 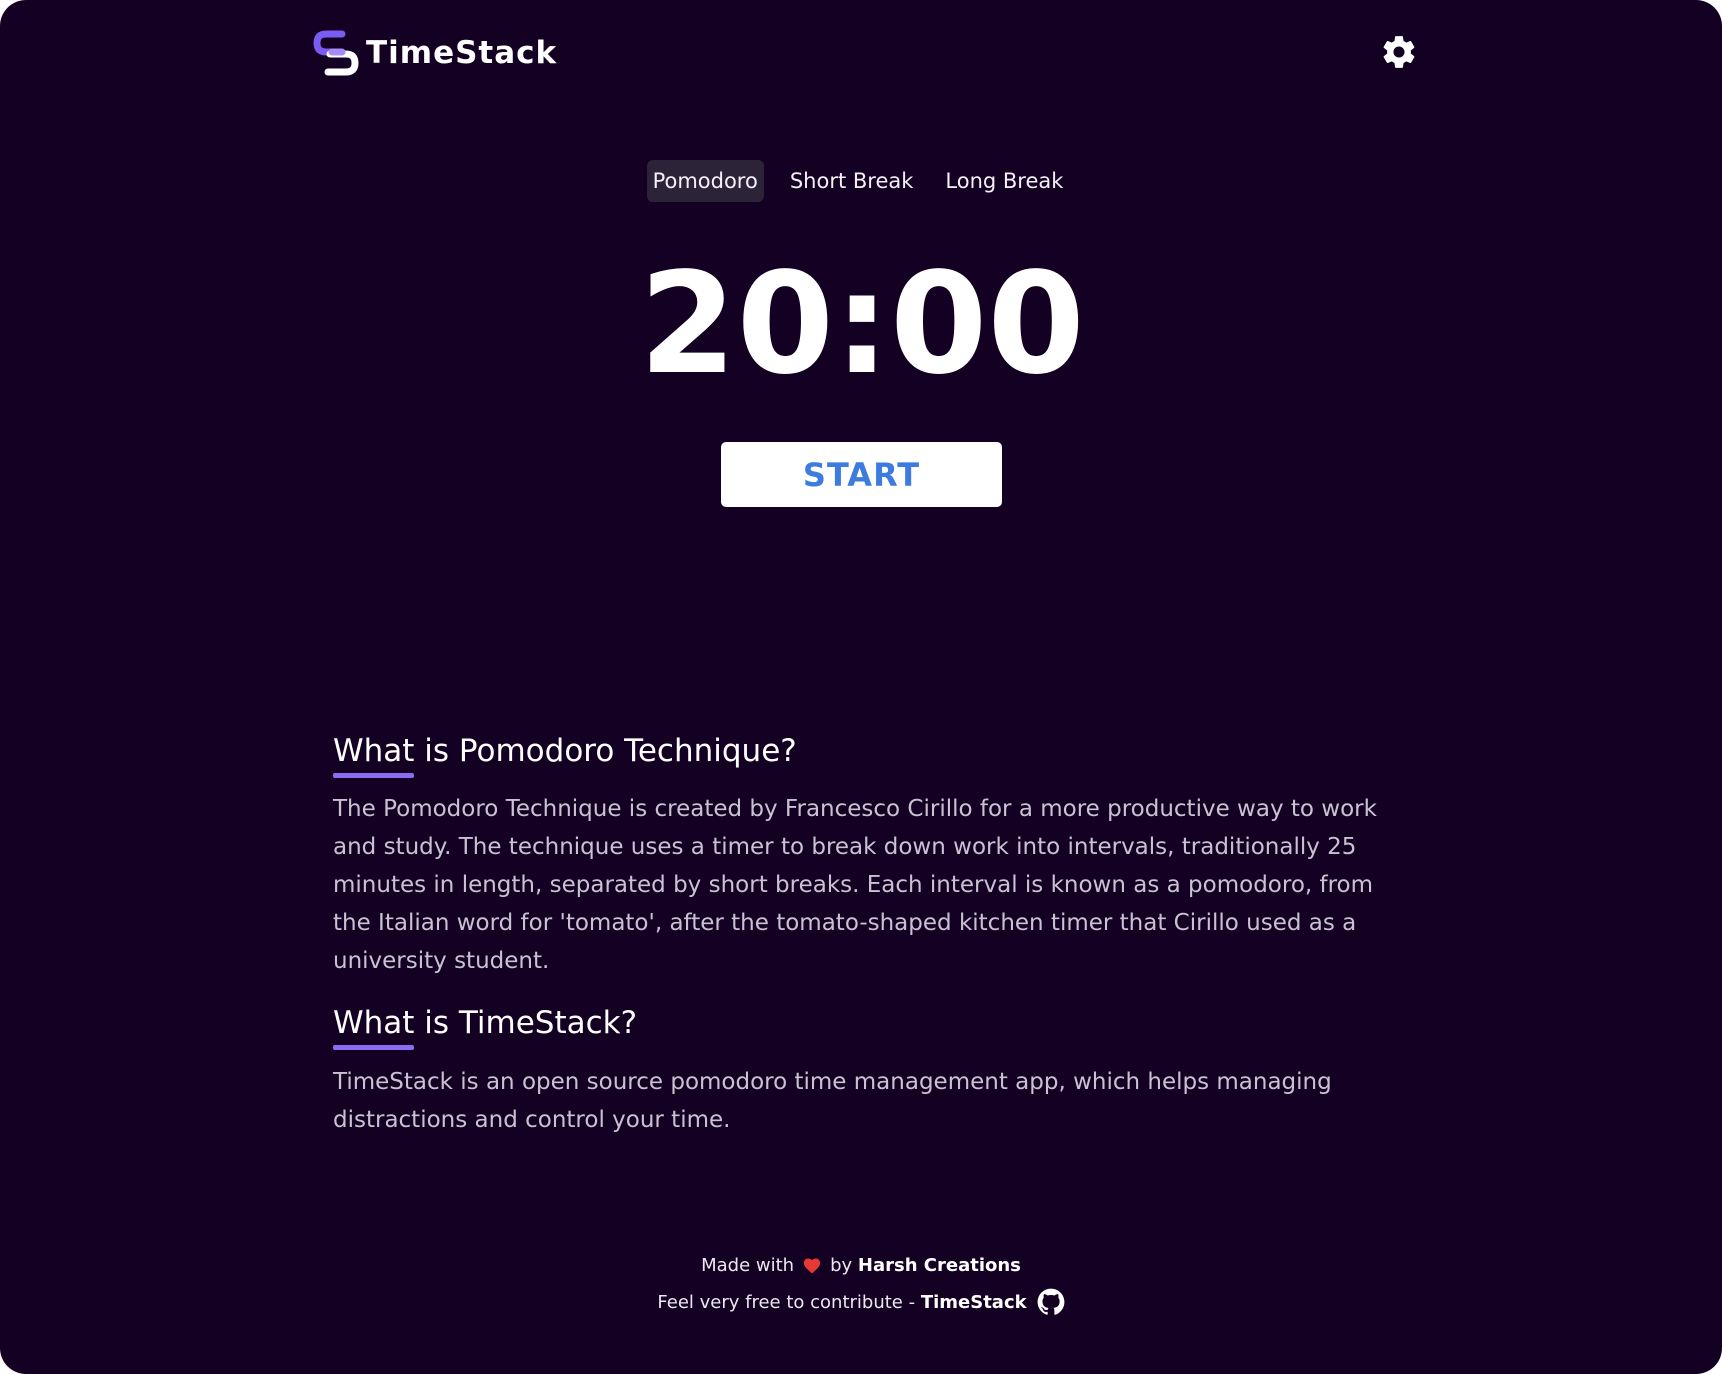 I want to click on timer-mode-tabs: Pomodoro Short Break Long Break, so click(x=859, y=181).